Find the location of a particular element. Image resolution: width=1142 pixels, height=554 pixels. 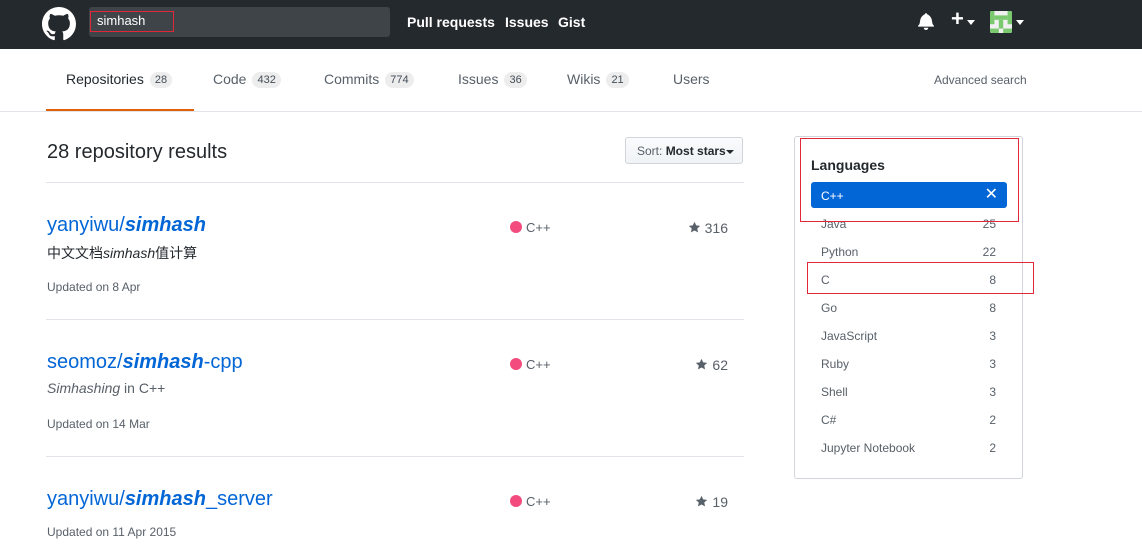

language-name: Go is located at coordinates (829, 308).